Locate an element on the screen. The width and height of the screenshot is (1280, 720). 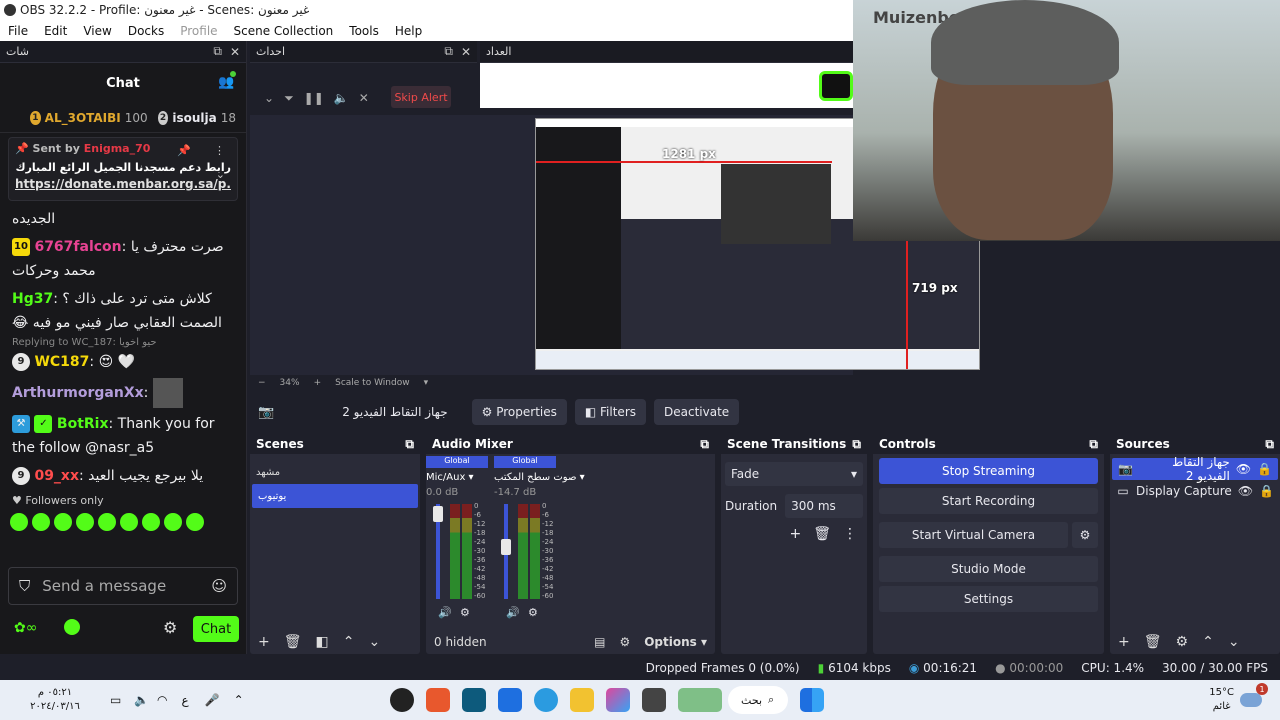
chat-username: ArthurmorganXx is located at coordinates (78, 393).